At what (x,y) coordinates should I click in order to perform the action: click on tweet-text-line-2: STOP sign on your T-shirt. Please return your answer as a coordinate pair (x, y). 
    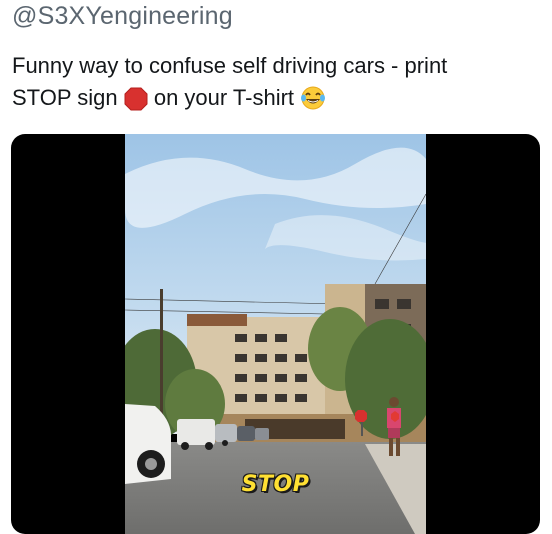
    Looking at the image, I should click on (277, 101).